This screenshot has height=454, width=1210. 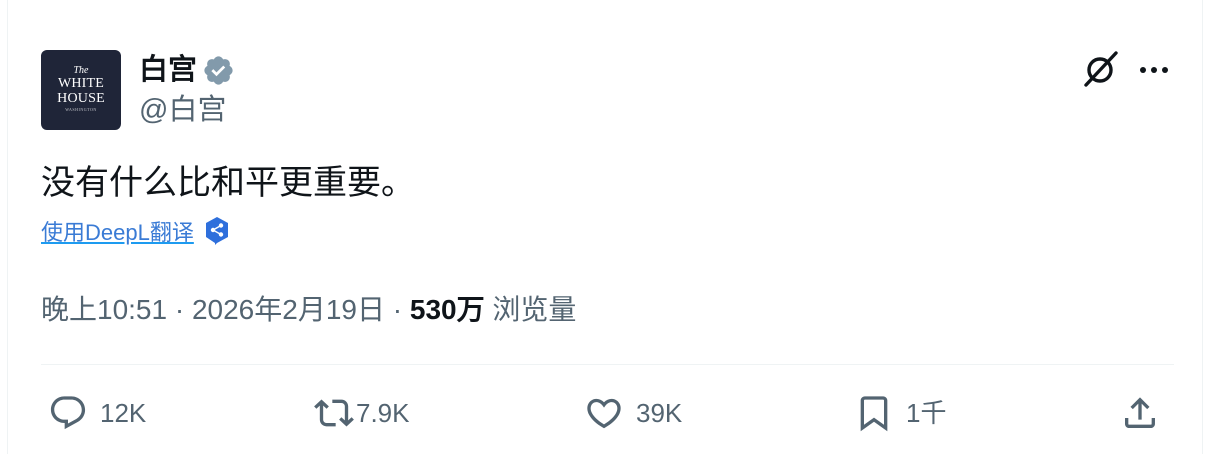 What do you see at coordinates (607, 364) in the screenshot?
I see `divider` at bounding box center [607, 364].